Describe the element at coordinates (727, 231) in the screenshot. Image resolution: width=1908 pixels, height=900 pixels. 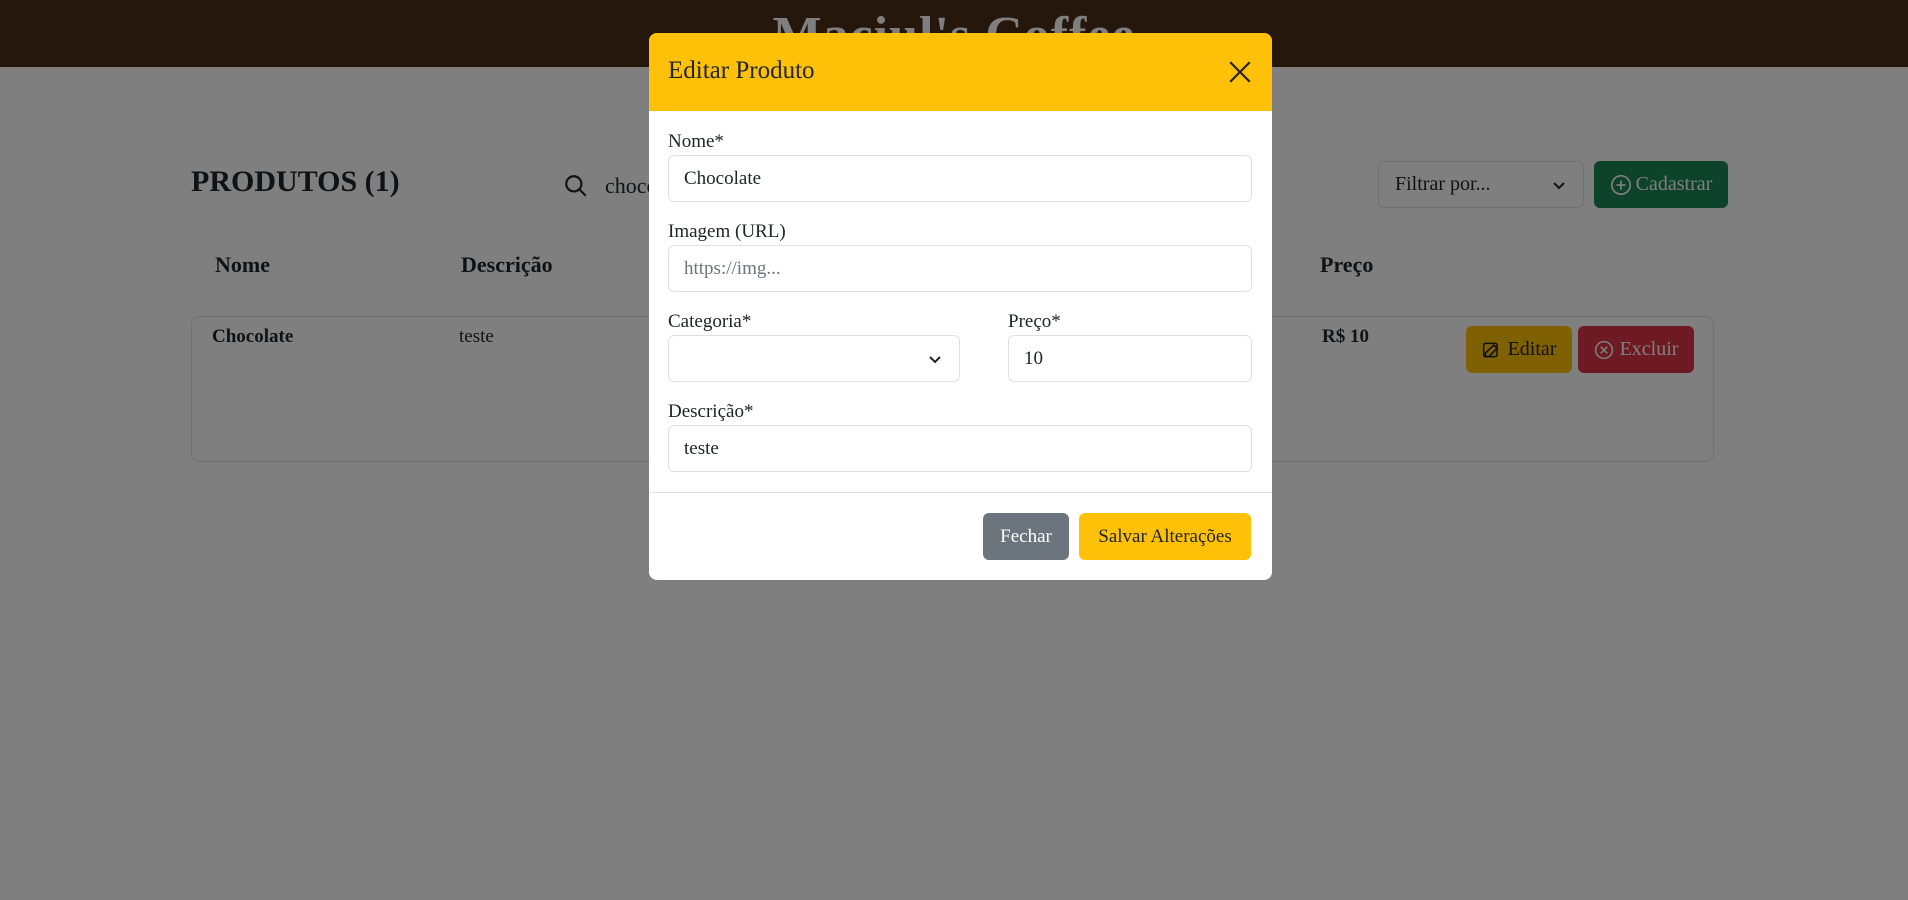
I see `image-label: Imagem (URL)` at that location.